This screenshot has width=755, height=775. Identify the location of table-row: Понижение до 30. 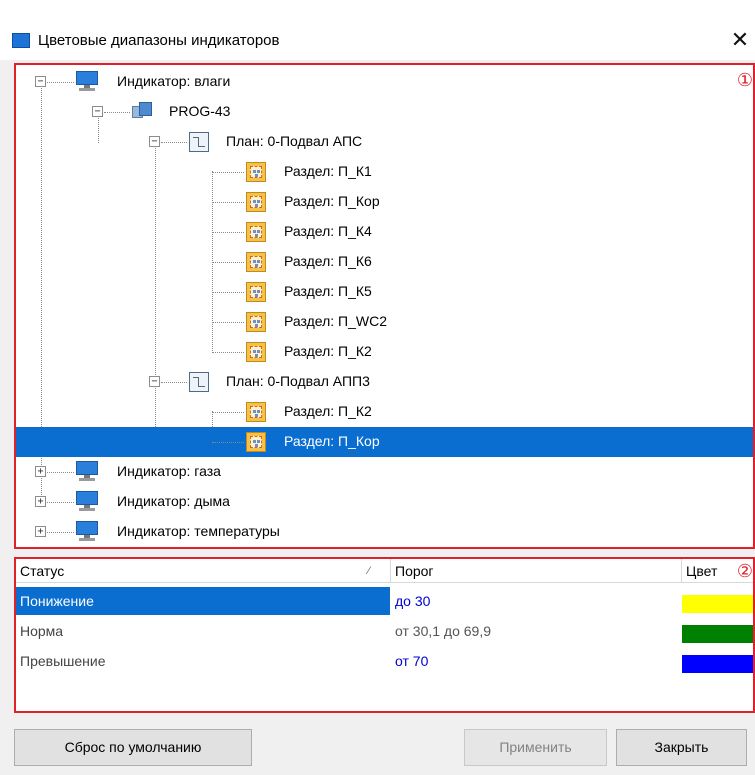
(384, 602).